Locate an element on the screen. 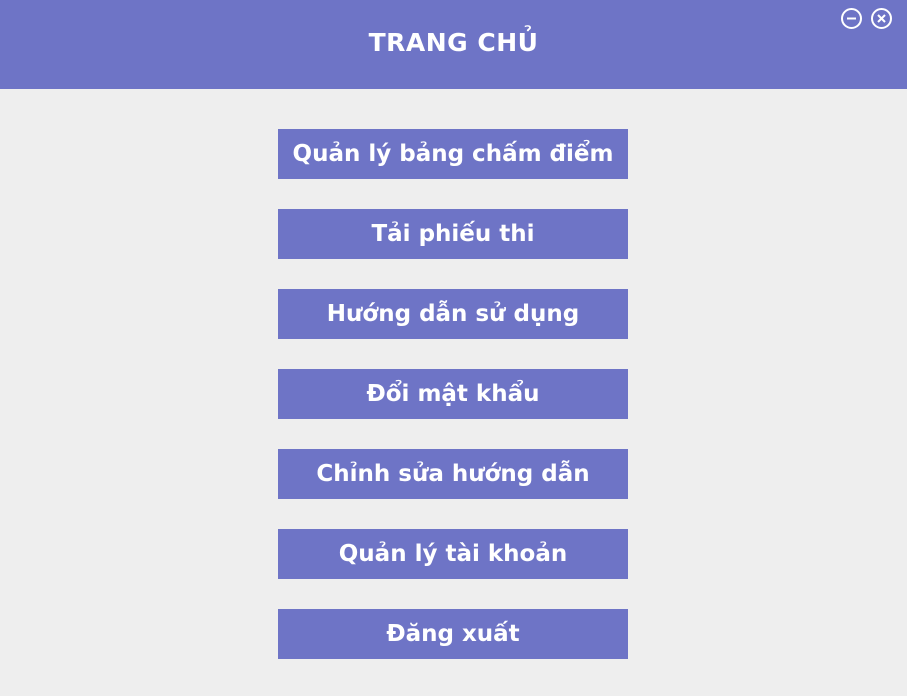  download-exam-form-button: Tải phiếu thi is located at coordinates (453, 234).